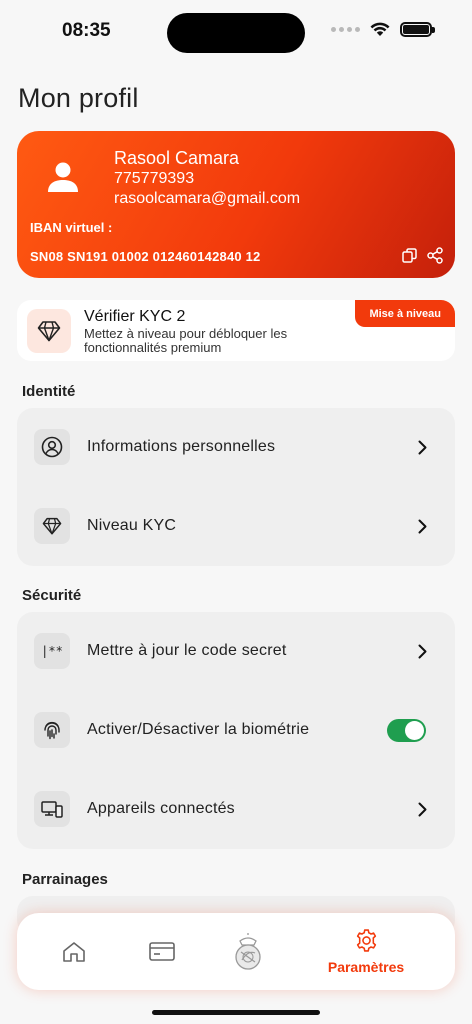  What do you see at coordinates (409, 255) in the screenshot?
I see `copy-icon` at bounding box center [409, 255].